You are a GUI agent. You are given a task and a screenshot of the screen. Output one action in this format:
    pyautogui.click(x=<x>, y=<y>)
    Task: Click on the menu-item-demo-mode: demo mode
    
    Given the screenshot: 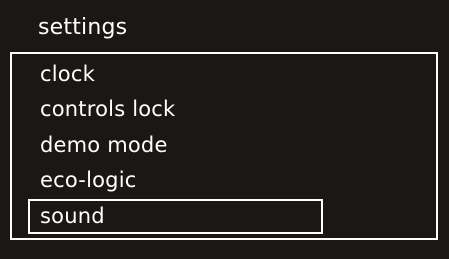 What is the action you would take?
    pyautogui.click(x=104, y=145)
    